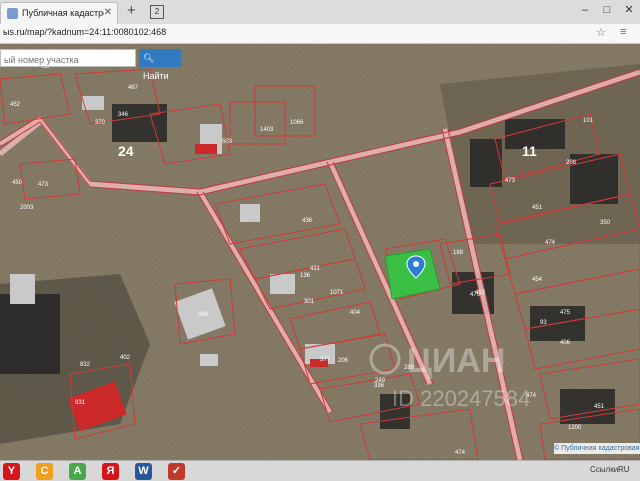  What do you see at coordinates (27, 208) in the screenshot?
I see `parcel-label: 2003` at bounding box center [27, 208].